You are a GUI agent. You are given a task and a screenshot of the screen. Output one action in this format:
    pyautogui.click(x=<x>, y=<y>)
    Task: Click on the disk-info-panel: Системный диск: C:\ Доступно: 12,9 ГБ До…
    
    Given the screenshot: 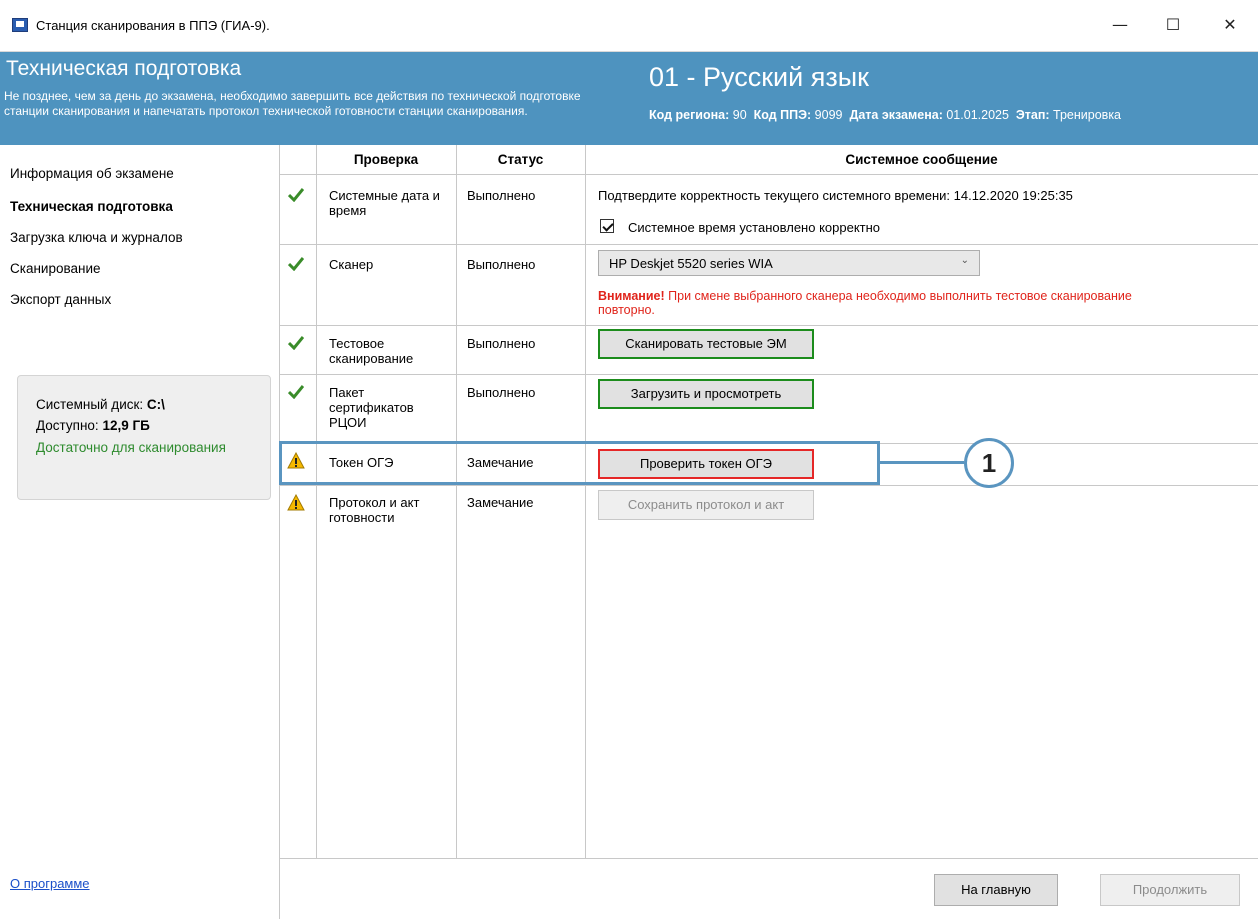 What is the action you would take?
    pyautogui.click(x=144, y=437)
    